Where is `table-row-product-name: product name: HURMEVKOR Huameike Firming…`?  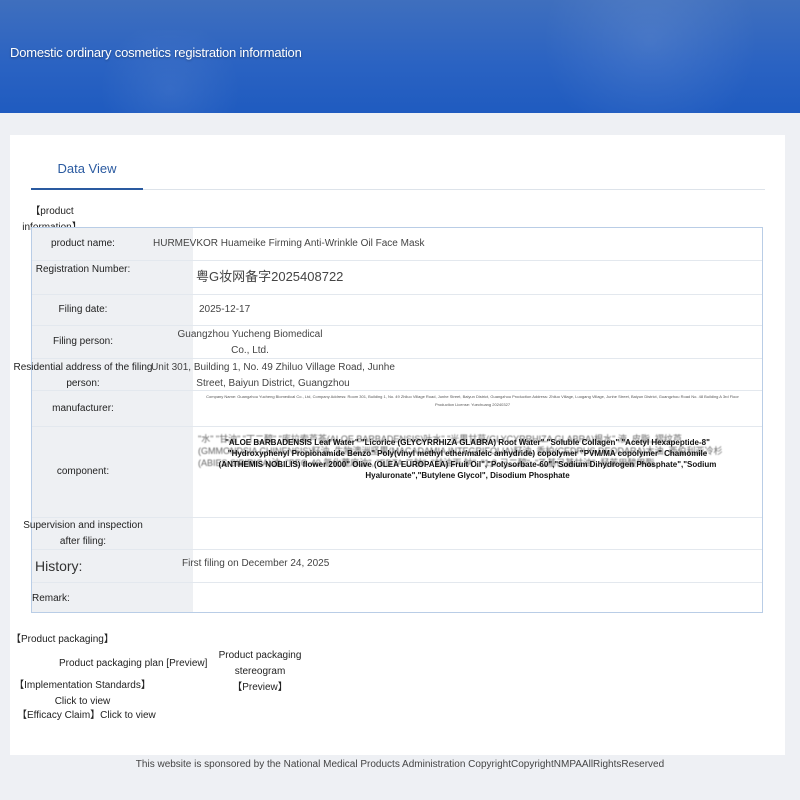
table-row-product-name: product name: HURMEVKOR Huameike Firming… is located at coordinates (397, 244).